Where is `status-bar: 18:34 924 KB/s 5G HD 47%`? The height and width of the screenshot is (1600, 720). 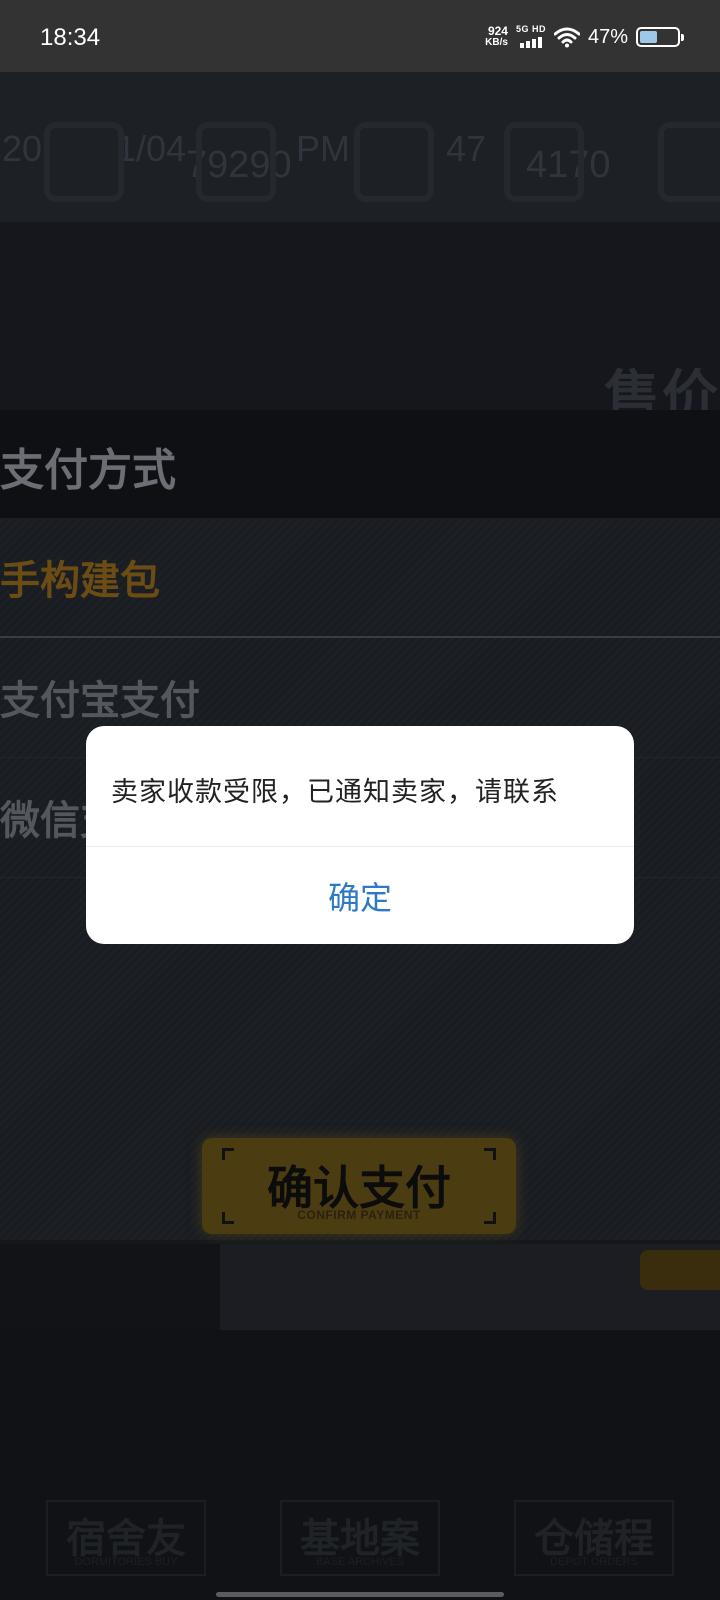 status-bar: 18:34 924 KB/s 5G HD 47% is located at coordinates (360, 36).